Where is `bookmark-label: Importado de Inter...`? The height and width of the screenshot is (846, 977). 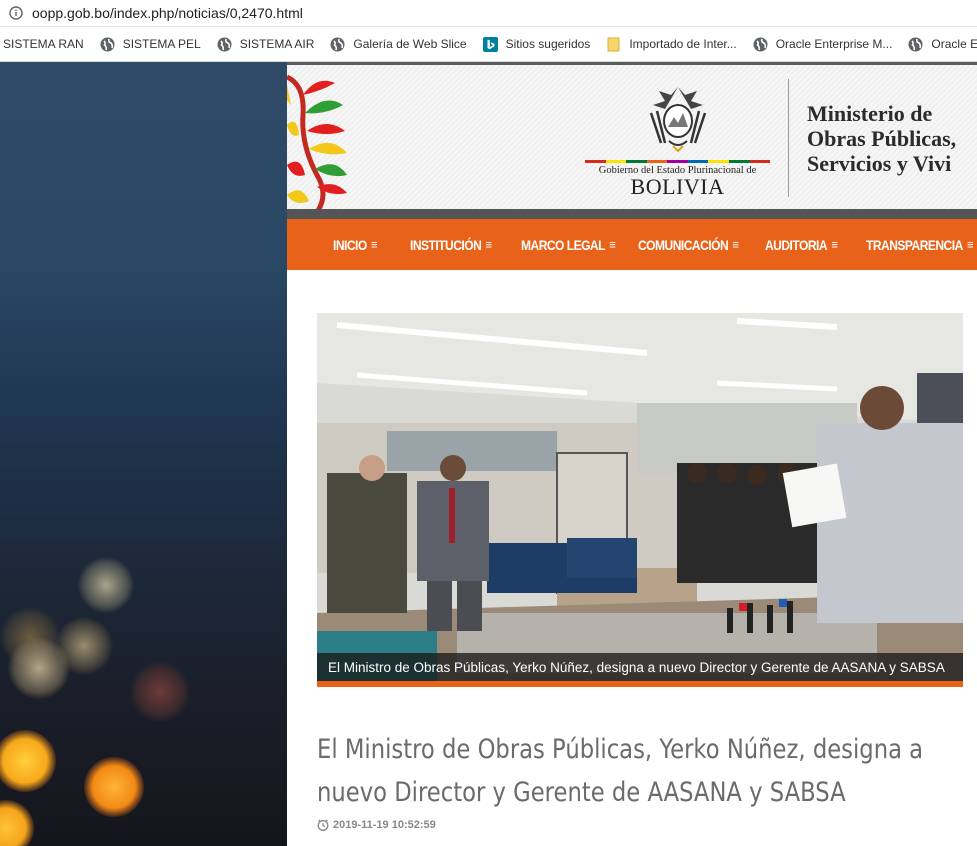
bookmark-label: Importado de Inter... is located at coordinates (683, 44).